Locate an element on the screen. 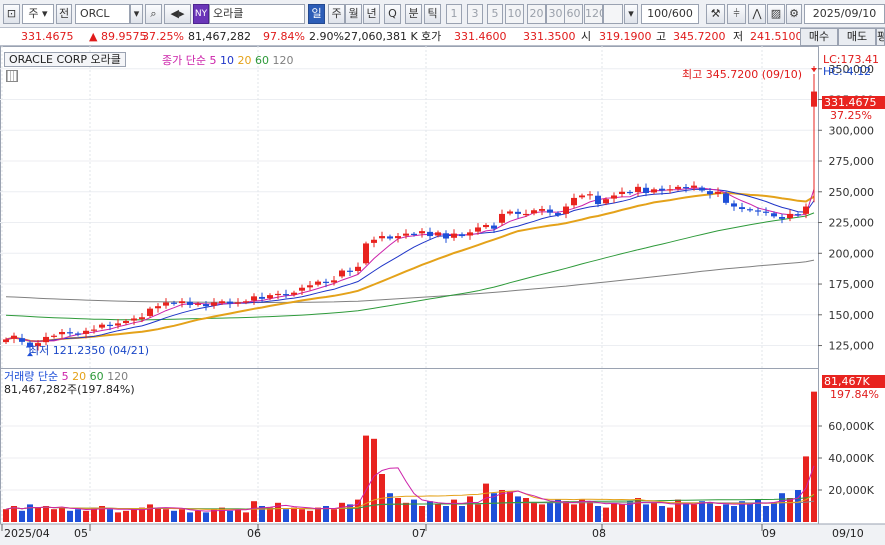 This screenshot has height=545, width=885. x-axis-label: 05 is located at coordinates (81, 533).